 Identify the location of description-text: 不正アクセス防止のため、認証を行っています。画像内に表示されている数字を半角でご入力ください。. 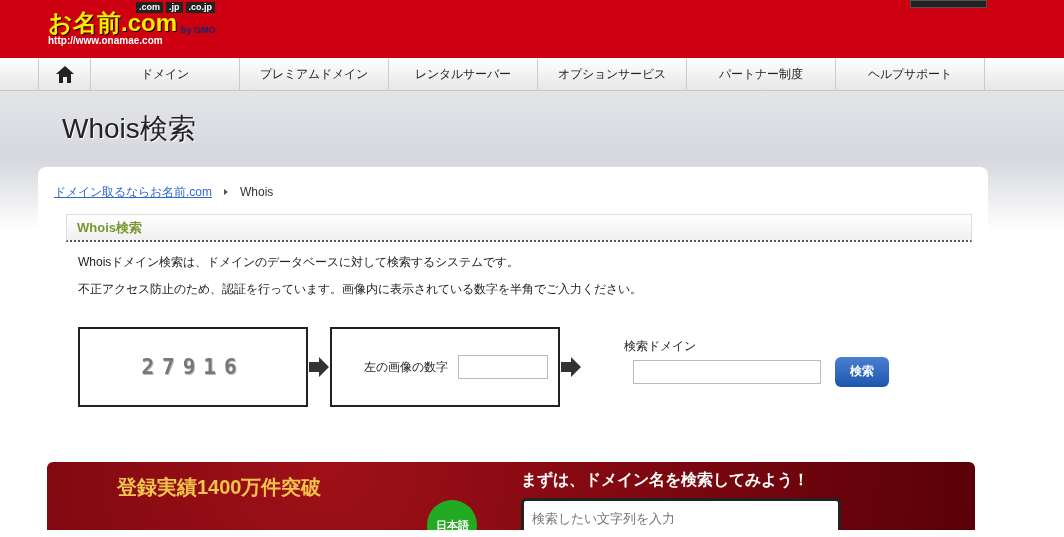
(360, 289).